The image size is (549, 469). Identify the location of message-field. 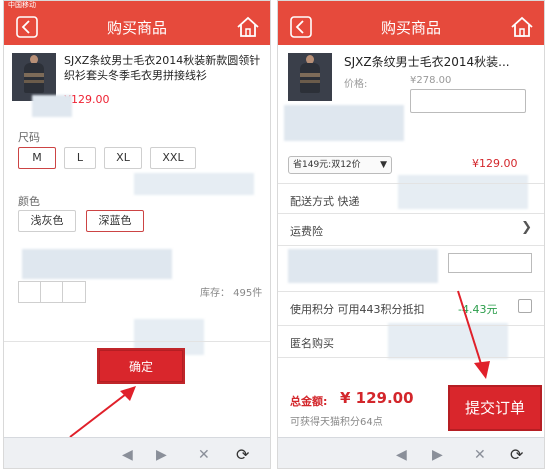
(490, 263).